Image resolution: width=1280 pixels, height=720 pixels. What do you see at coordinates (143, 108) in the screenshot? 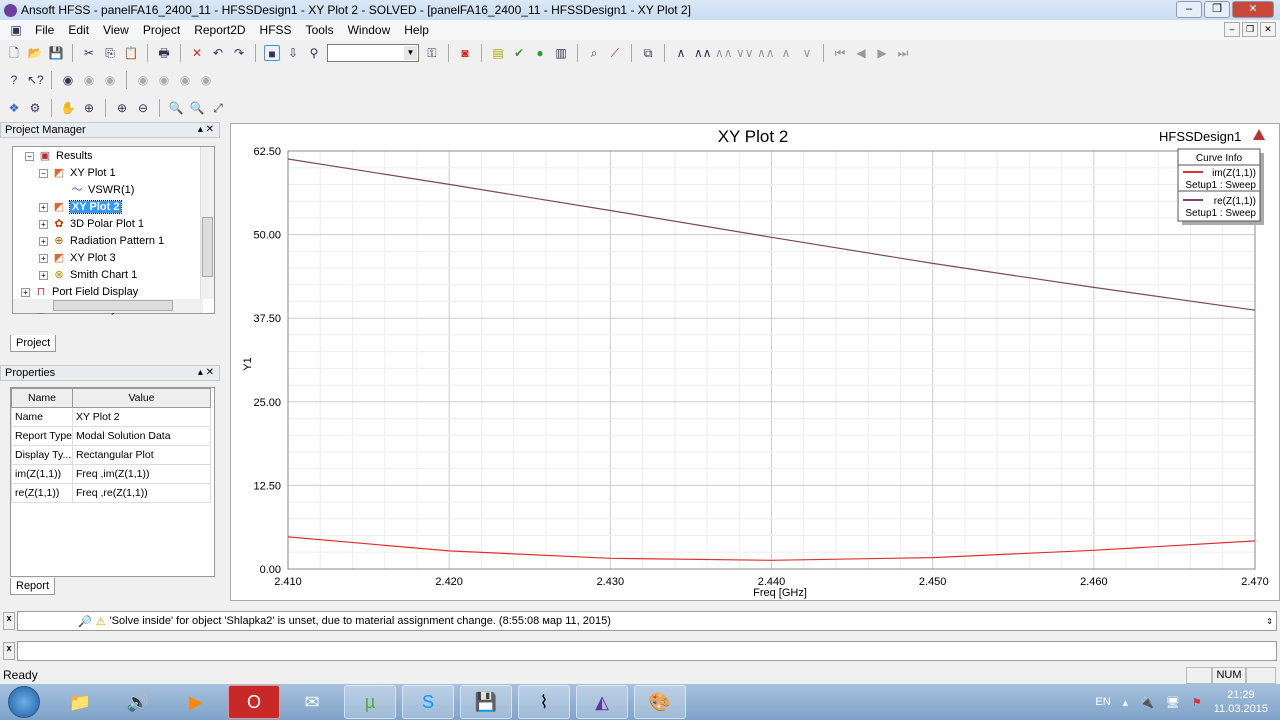
I see `zoom-out-icon: ⊖` at bounding box center [143, 108].